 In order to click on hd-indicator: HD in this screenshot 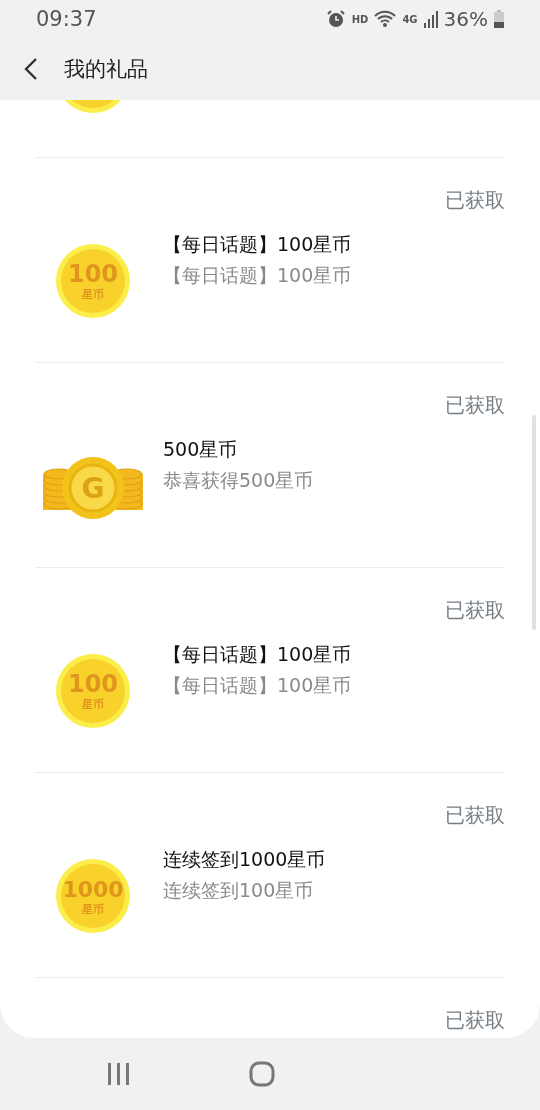, I will do `click(360, 19)`.